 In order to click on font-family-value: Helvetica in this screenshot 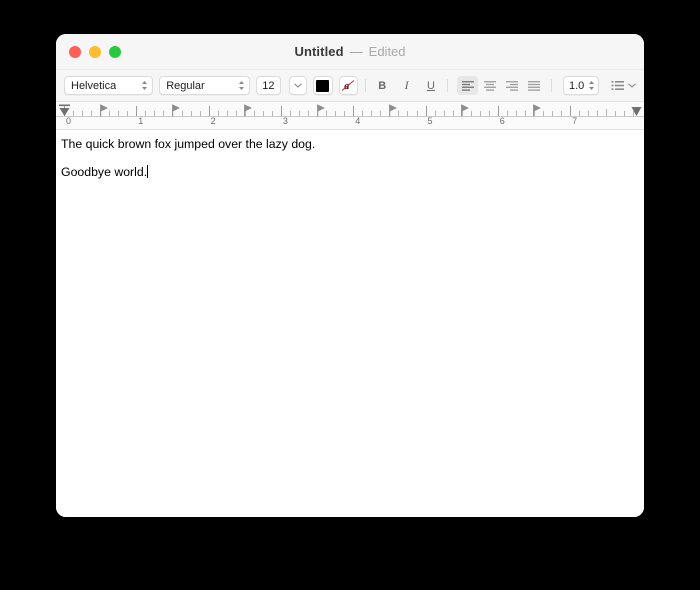, I will do `click(94, 85)`.